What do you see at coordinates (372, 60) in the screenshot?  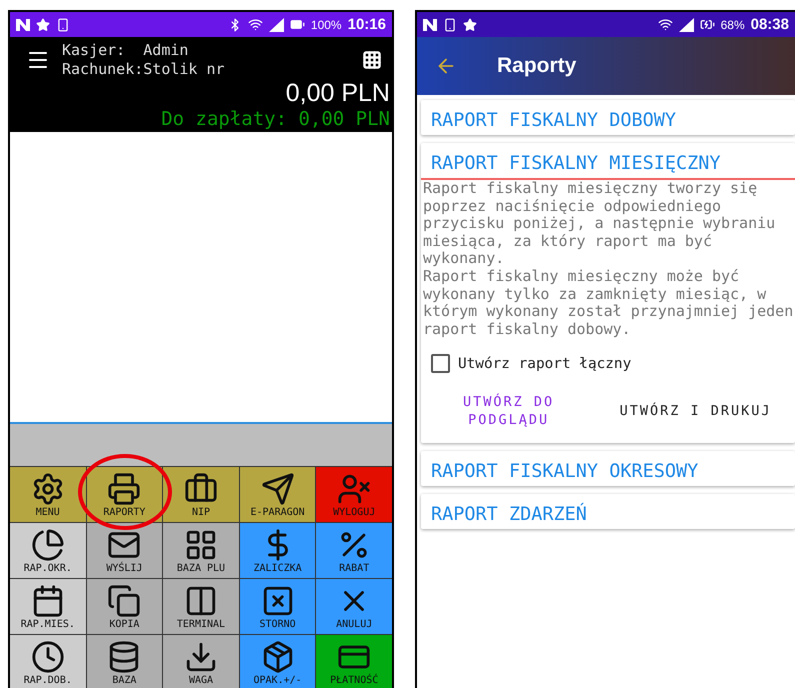 I see `grid-icon` at bounding box center [372, 60].